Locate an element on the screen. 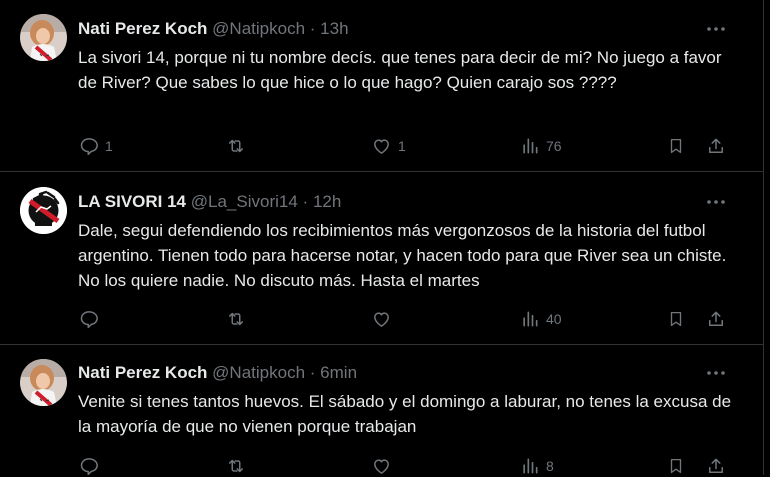 The image size is (770, 477). reply-button: 1 is located at coordinates (96, 146).